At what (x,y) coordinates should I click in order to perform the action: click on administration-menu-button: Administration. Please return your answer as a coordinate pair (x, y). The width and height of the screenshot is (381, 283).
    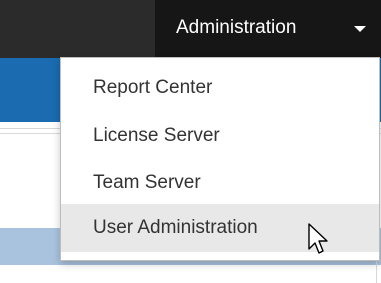
    Looking at the image, I should click on (268, 29).